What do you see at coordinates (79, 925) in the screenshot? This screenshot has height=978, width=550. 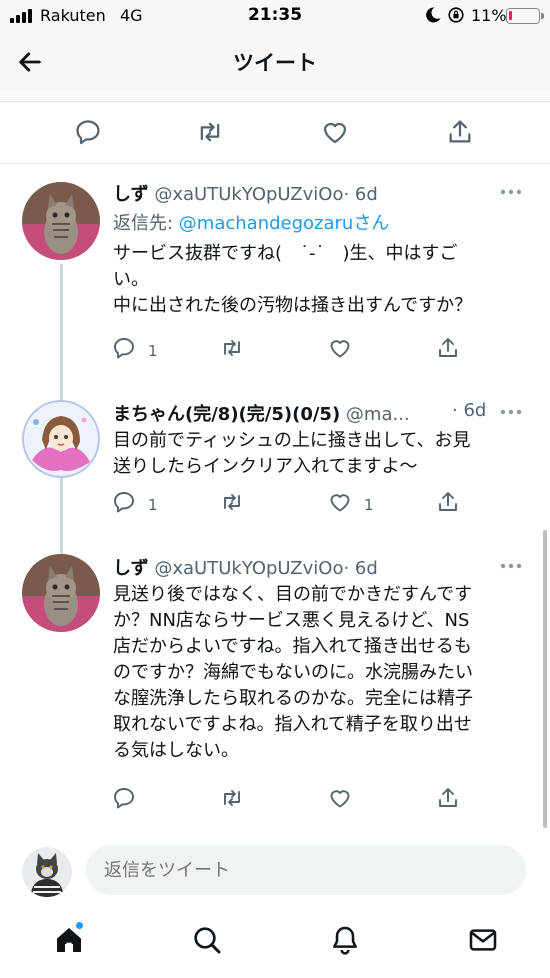 I see `notification-dot` at bounding box center [79, 925].